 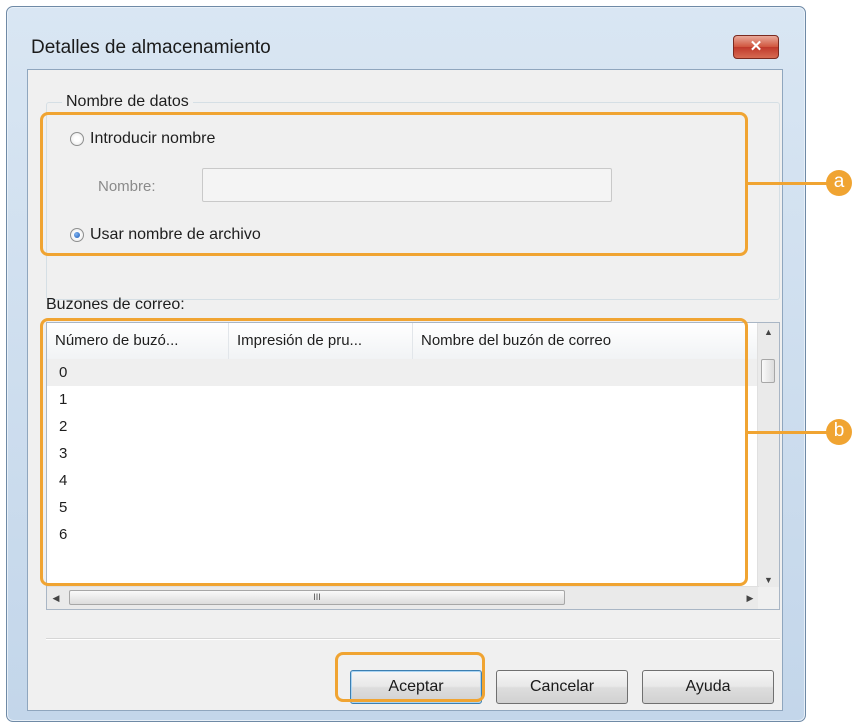 I want to click on close-button: ✕, so click(x=756, y=47).